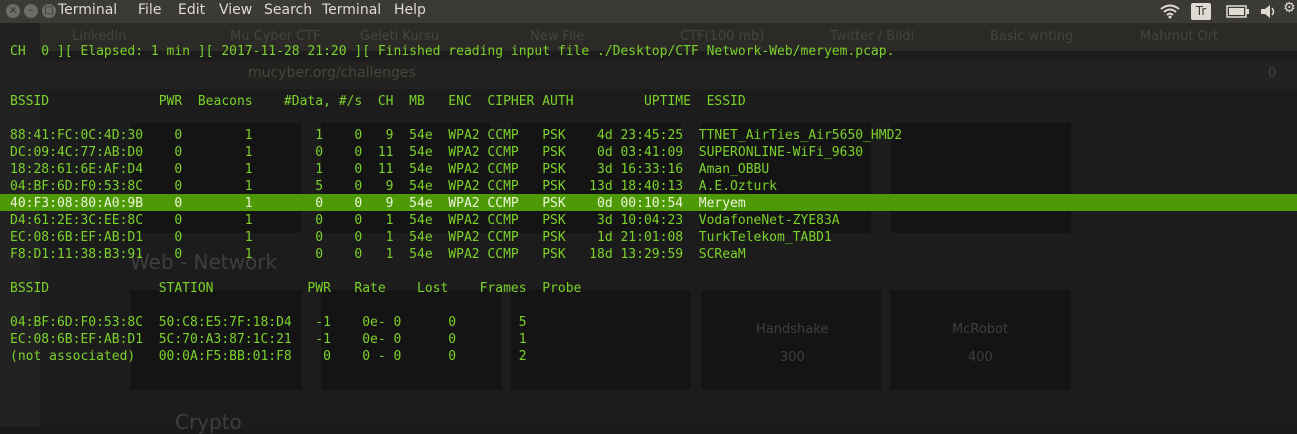  Describe the element at coordinates (1238, 11) in the screenshot. I see `battery-icon` at that location.